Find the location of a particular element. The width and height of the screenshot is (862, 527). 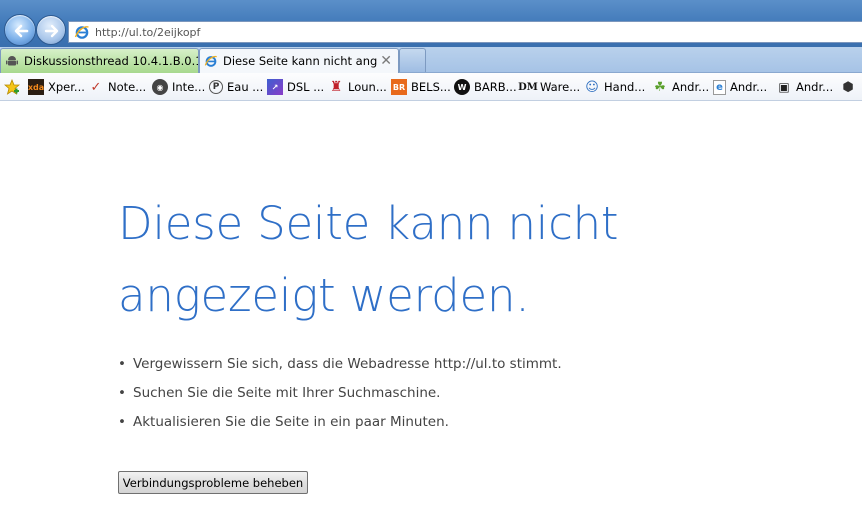

android-icon: ⬢ is located at coordinates (848, 87).